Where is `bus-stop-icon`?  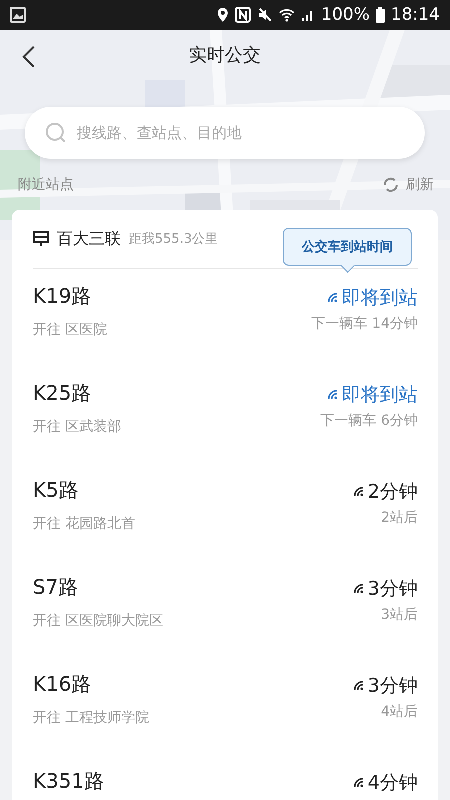
bus-stop-icon is located at coordinates (41, 239).